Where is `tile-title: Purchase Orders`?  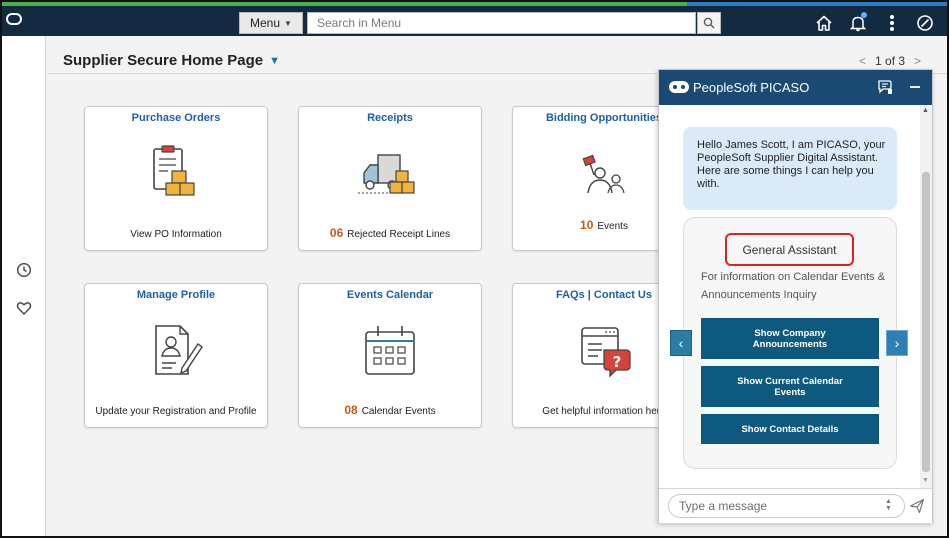 tile-title: Purchase Orders is located at coordinates (176, 118).